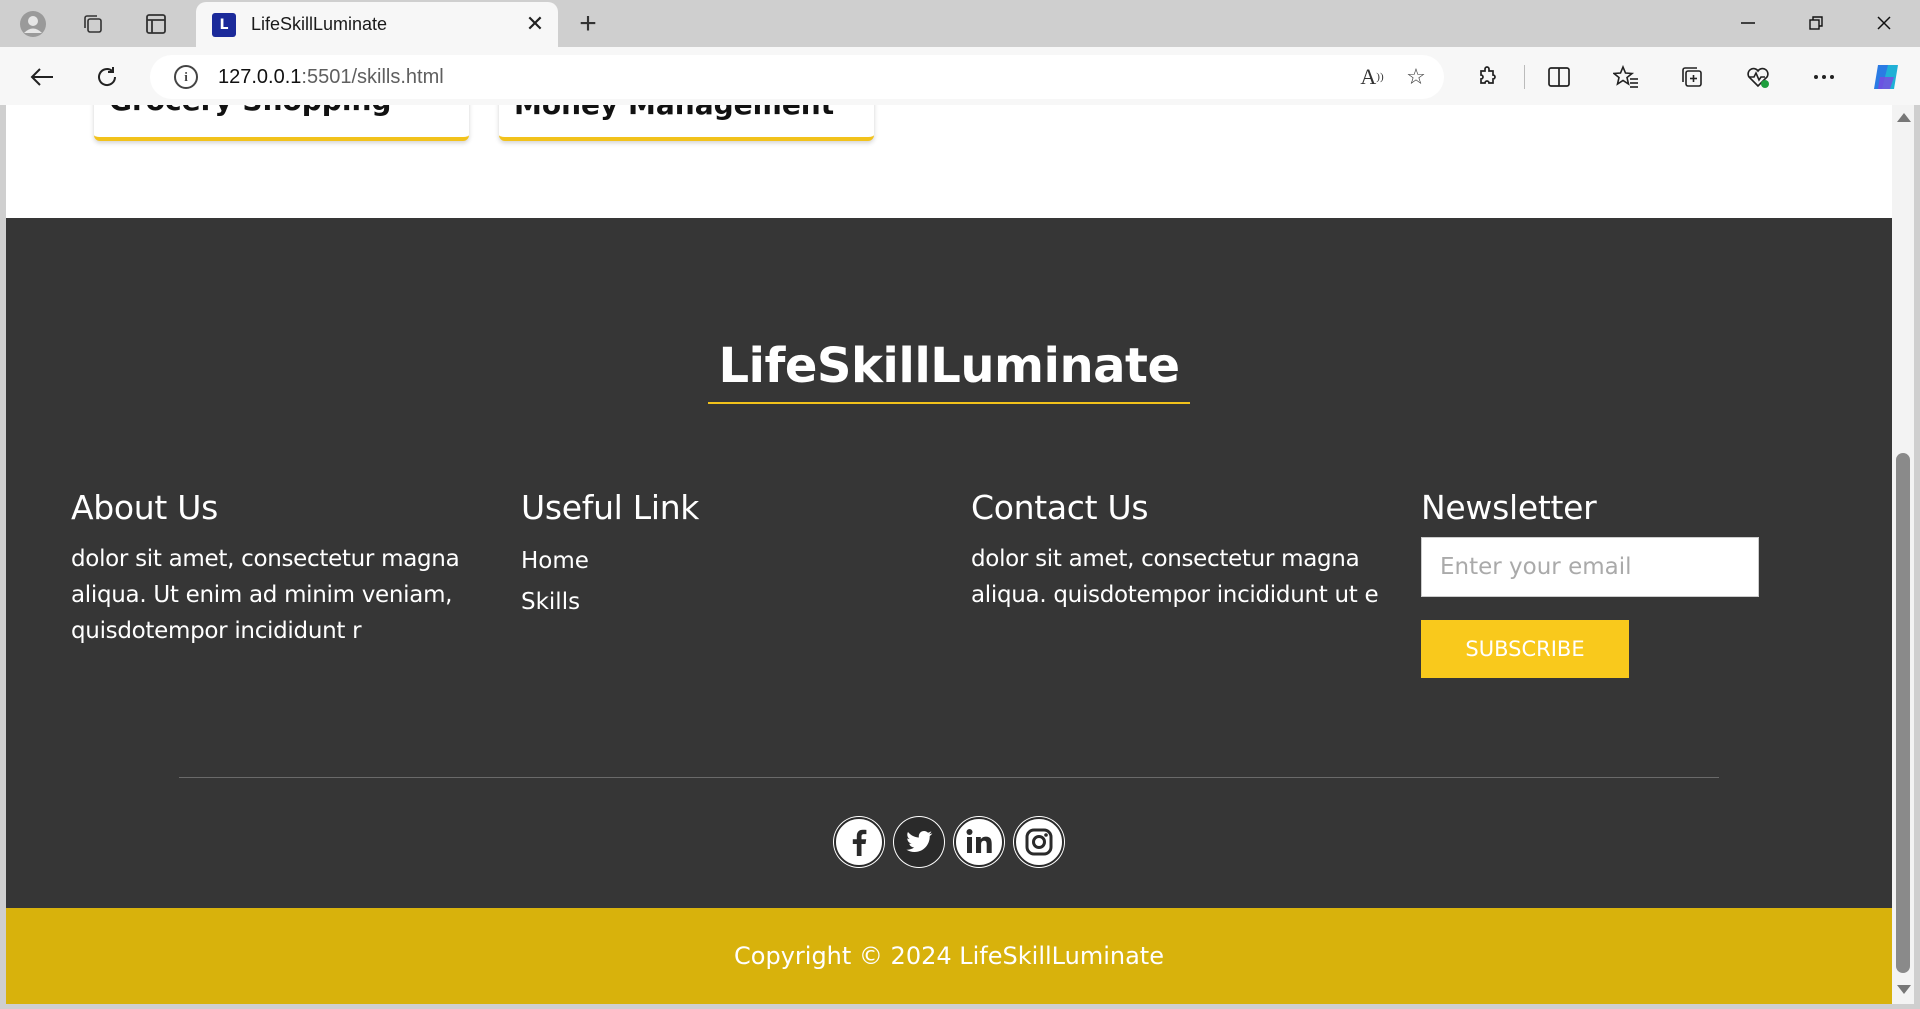 The width and height of the screenshot is (1920, 1009). I want to click on refresh-icon, so click(107, 77).